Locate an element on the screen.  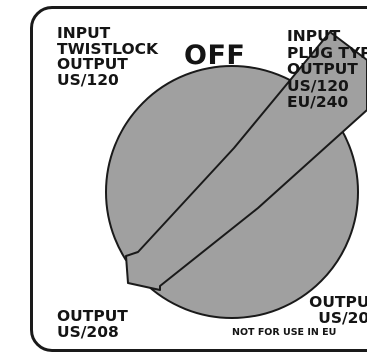
label-line: PLUG TYPE is located at coordinates (327, 52).